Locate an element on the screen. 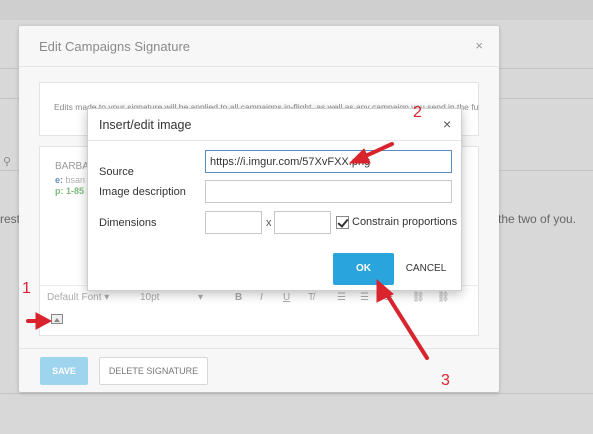  cancel-button: CANCEL is located at coordinates (426, 269).